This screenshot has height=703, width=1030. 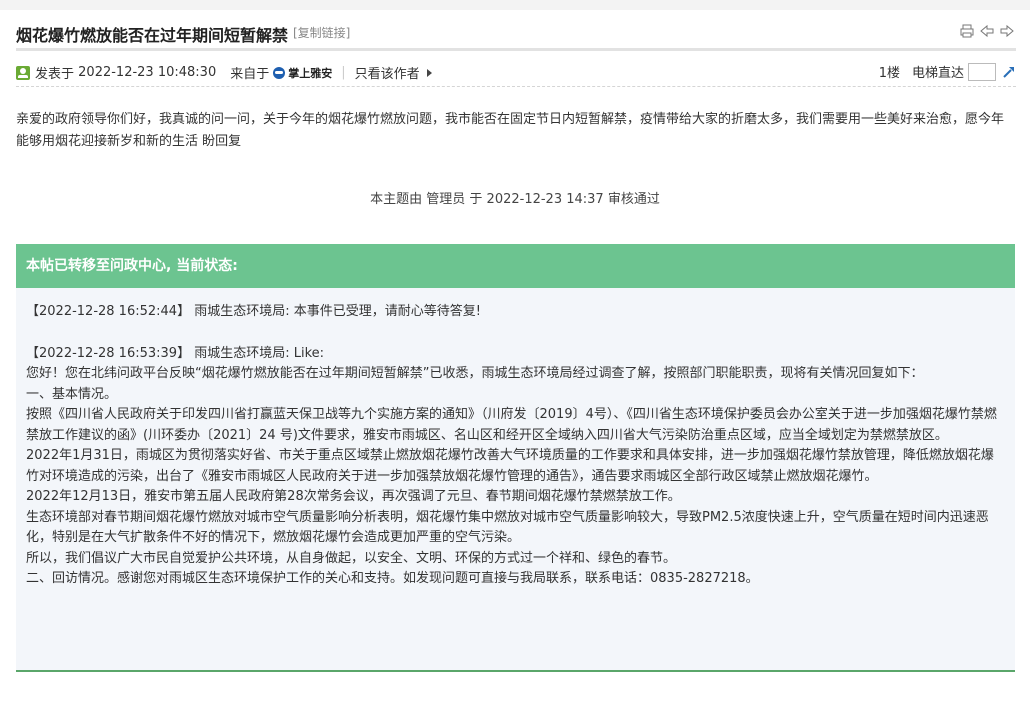 I want to click on floor-number: 1楼, so click(x=889, y=73).